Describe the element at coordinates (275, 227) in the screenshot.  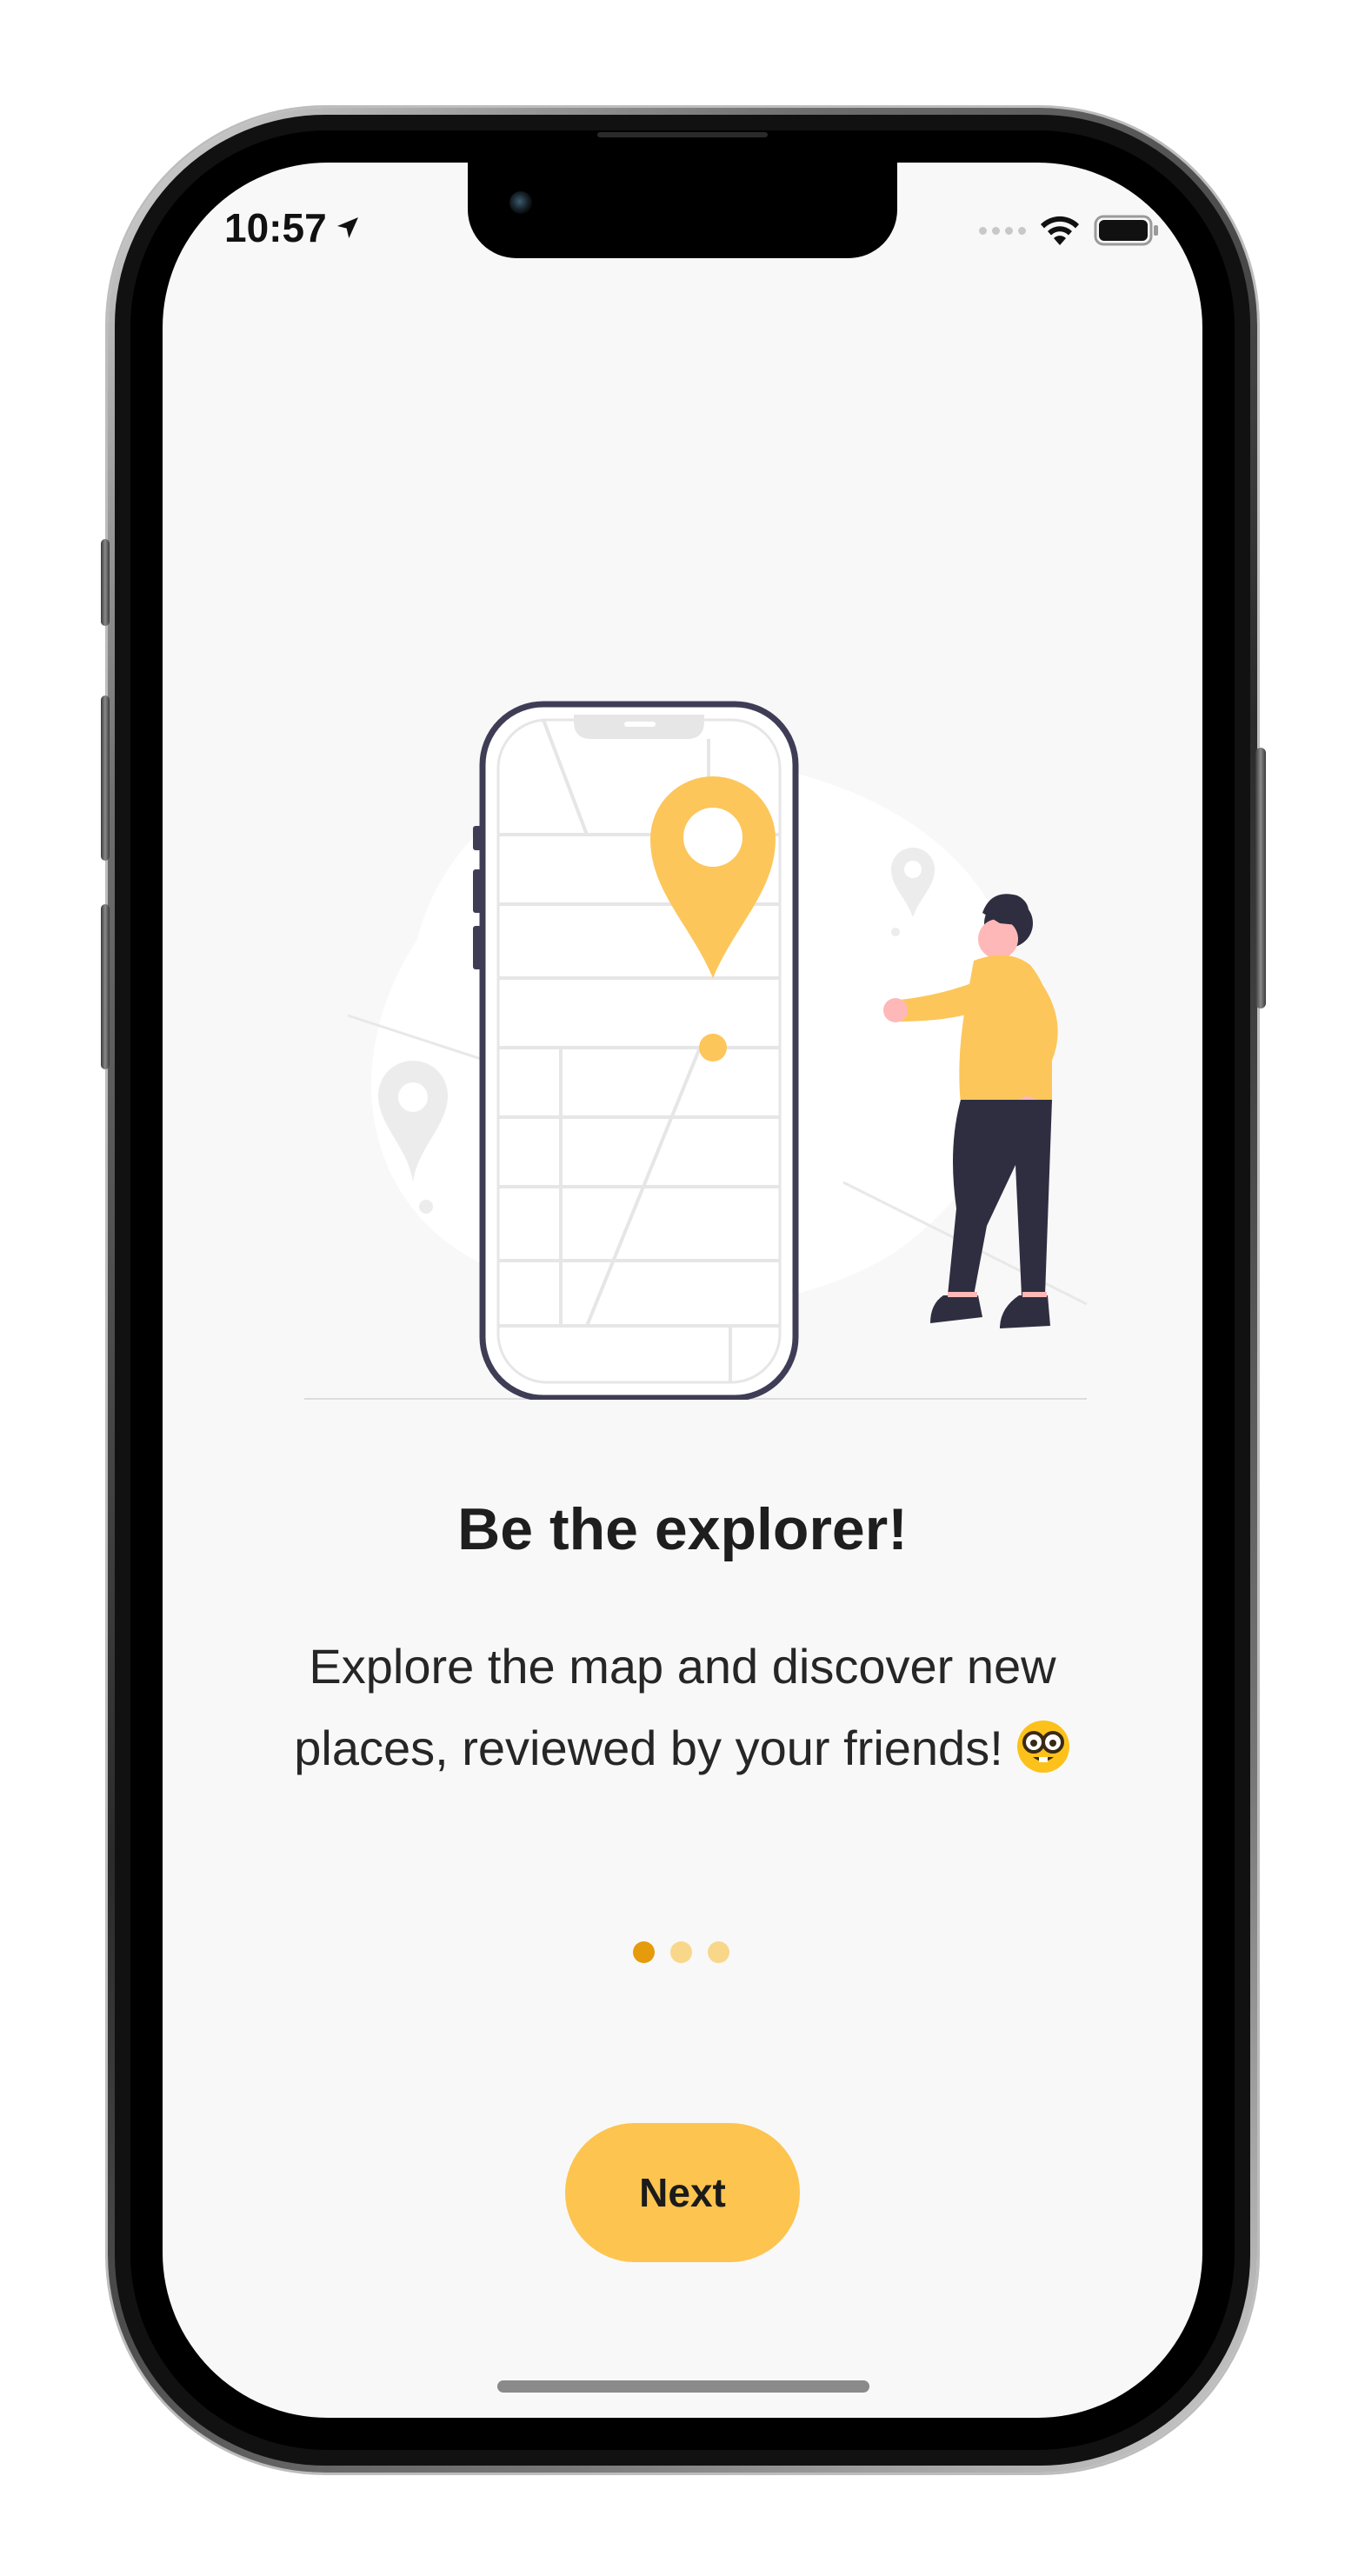
I see `status-time-text: 10:57` at that location.